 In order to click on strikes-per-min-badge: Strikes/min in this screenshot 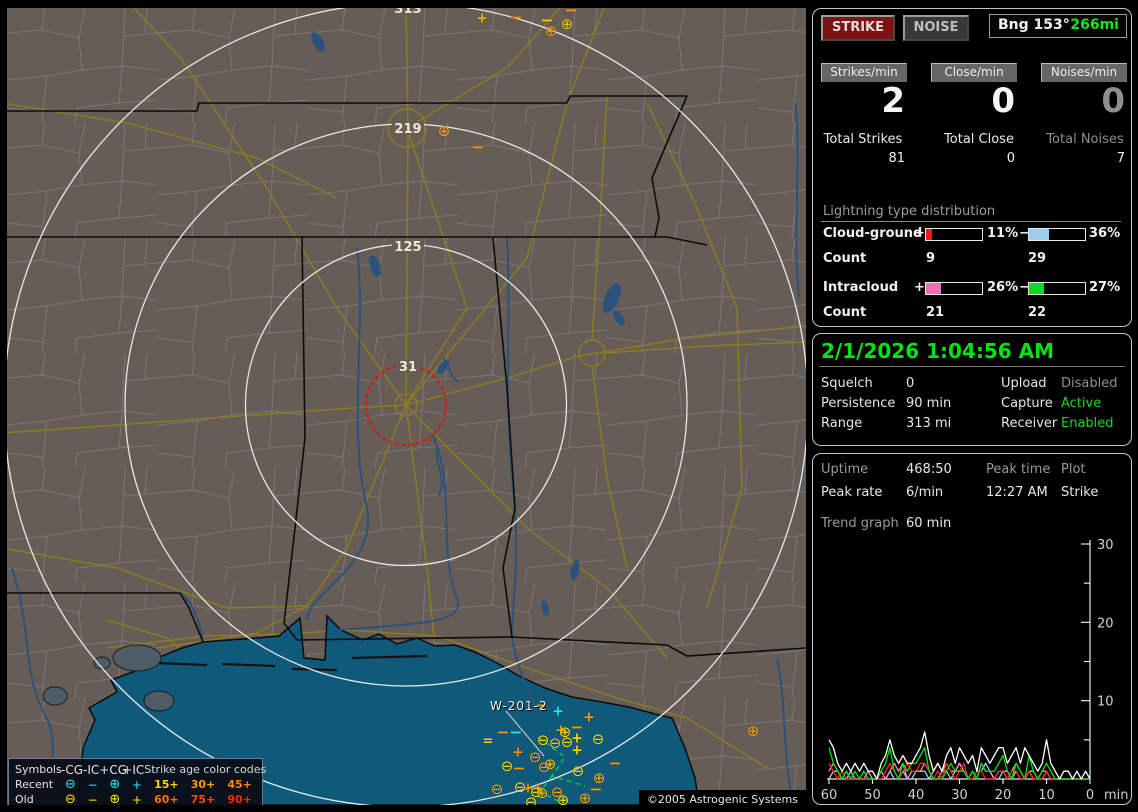, I will do `click(864, 72)`.